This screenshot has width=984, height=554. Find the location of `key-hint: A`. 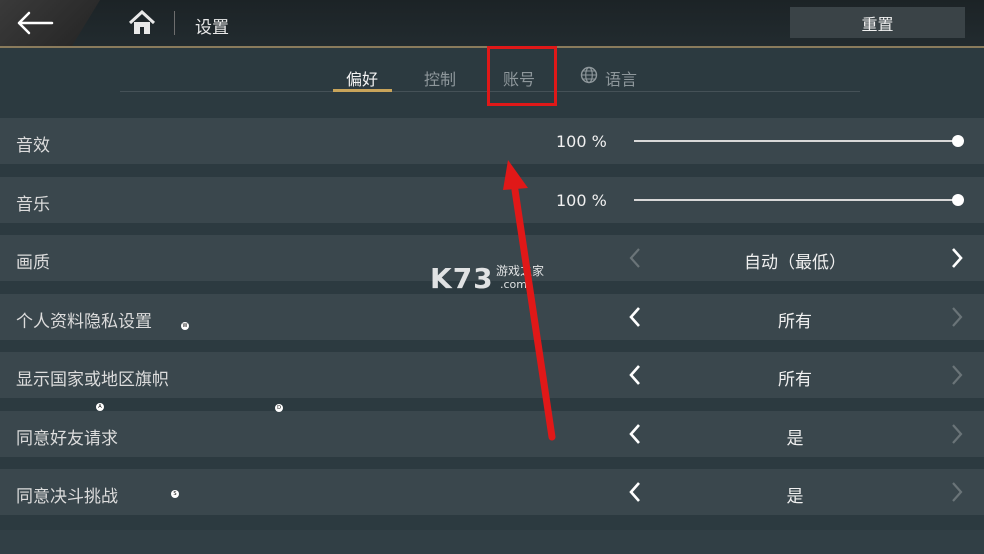

key-hint: A is located at coordinates (100, 407).